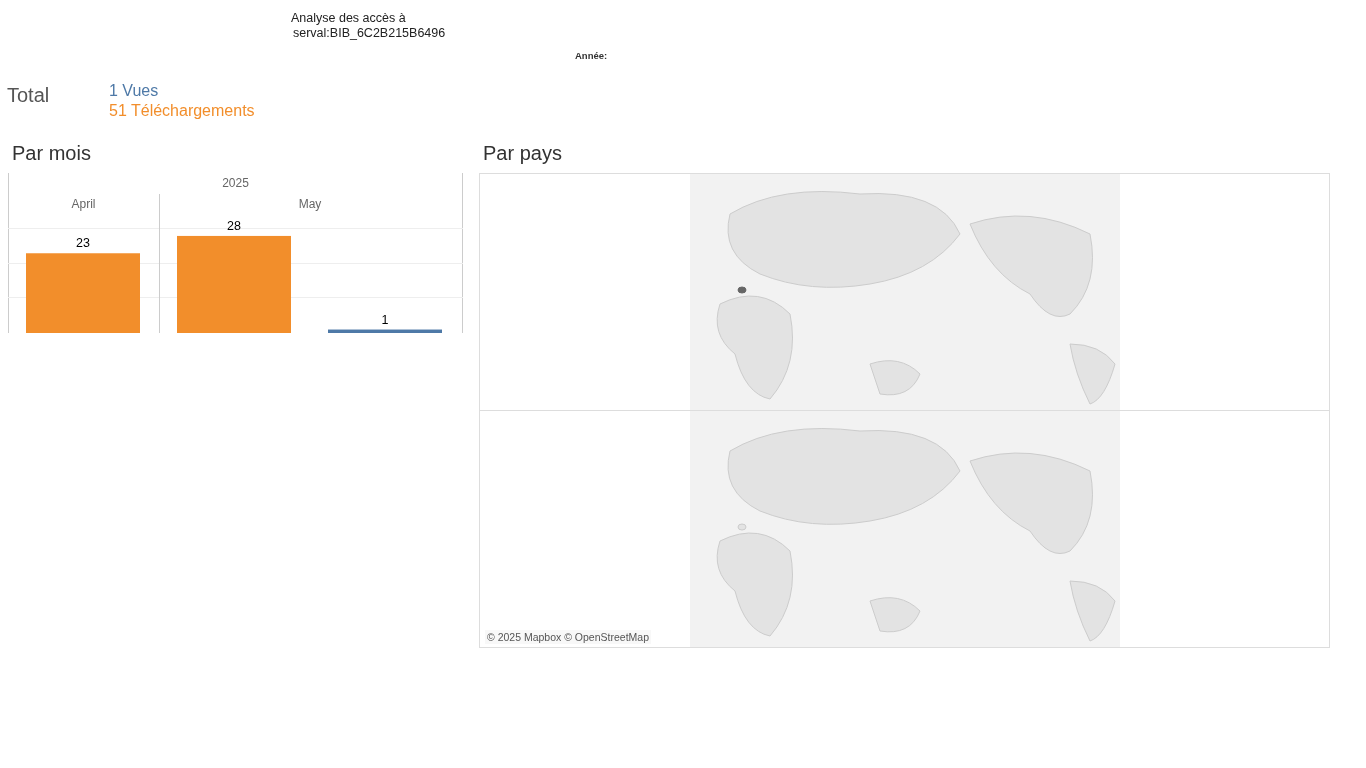 The width and height of the screenshot is (1366, 768). I want to click on bar-value-label: 28, so click(234, 225).